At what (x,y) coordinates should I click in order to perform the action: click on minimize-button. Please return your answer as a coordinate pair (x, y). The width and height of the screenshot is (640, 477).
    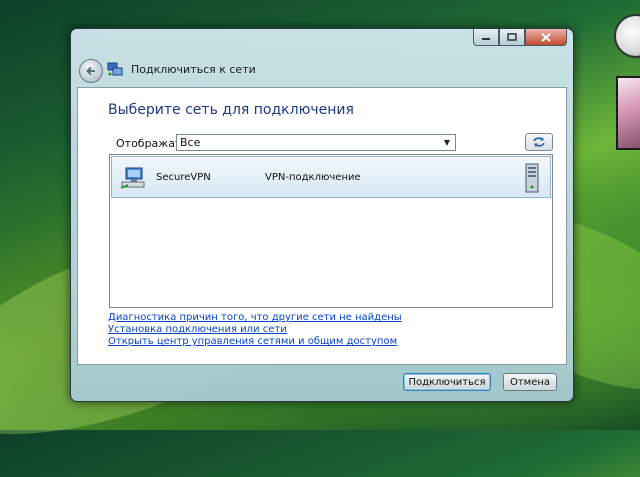
    Looking at the image, I should click on (486, 37).